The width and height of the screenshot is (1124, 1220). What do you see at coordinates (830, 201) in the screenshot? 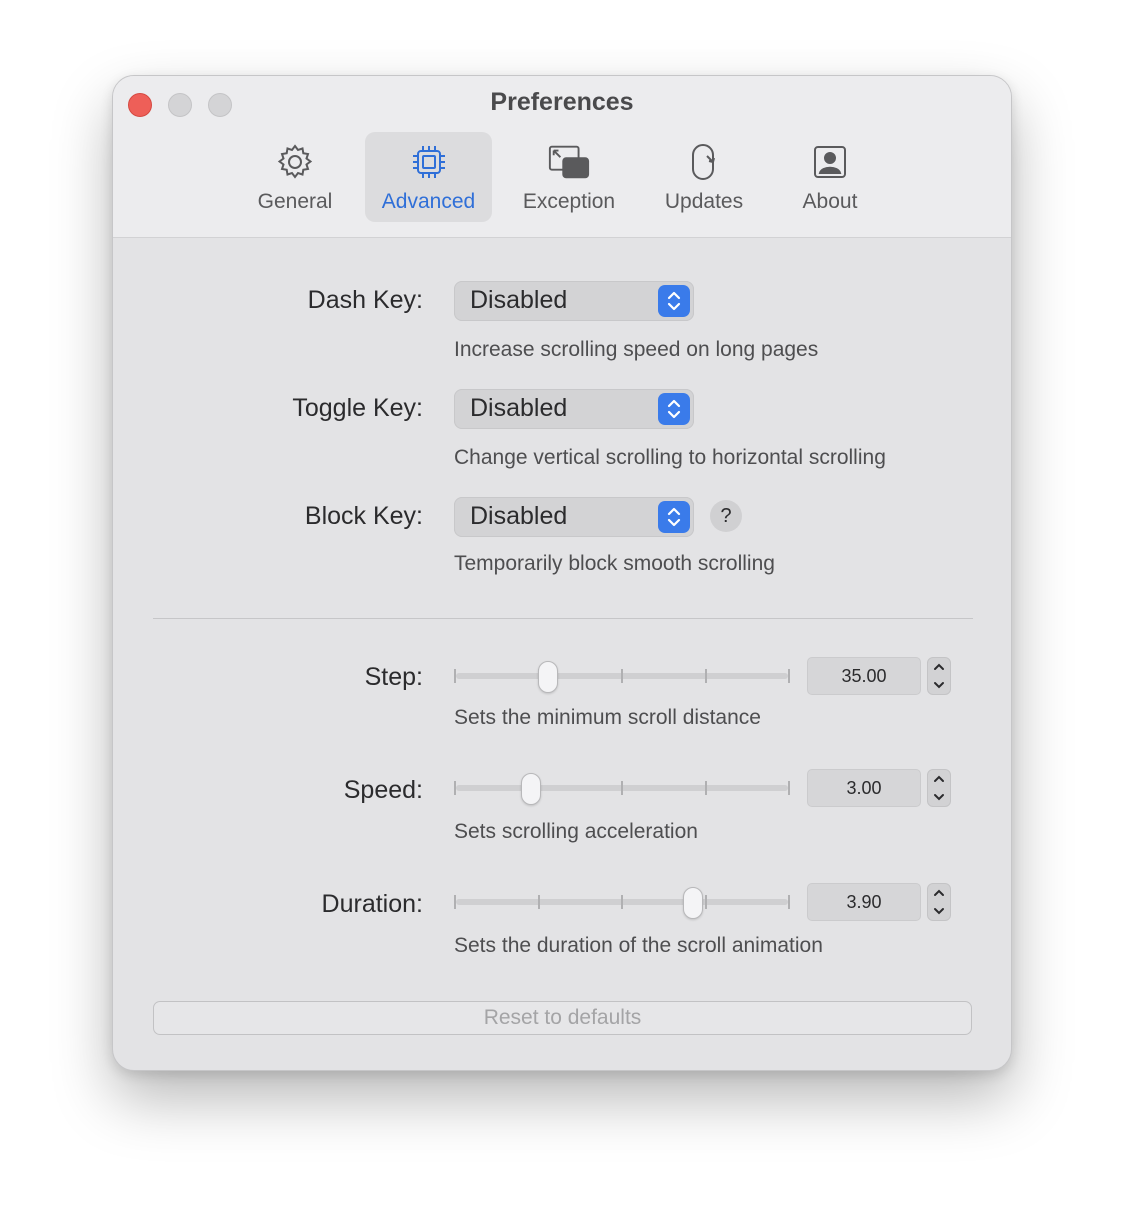
I see `tab-label: About` at bounding box center [830, 201].